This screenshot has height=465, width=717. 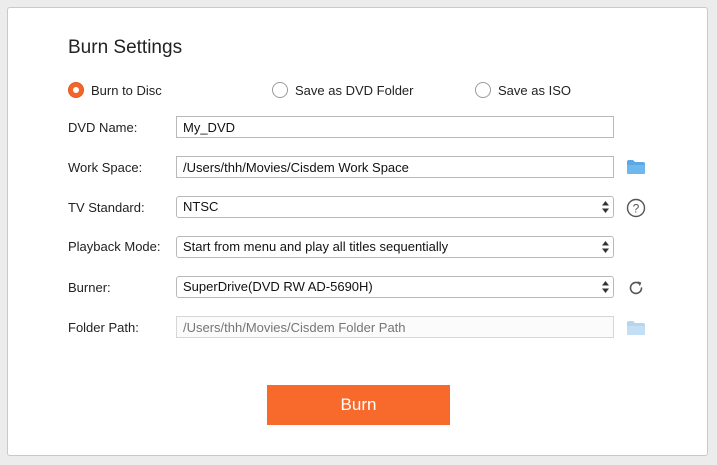 I want to click on help-icon: ?, so click(x=636, y=208).